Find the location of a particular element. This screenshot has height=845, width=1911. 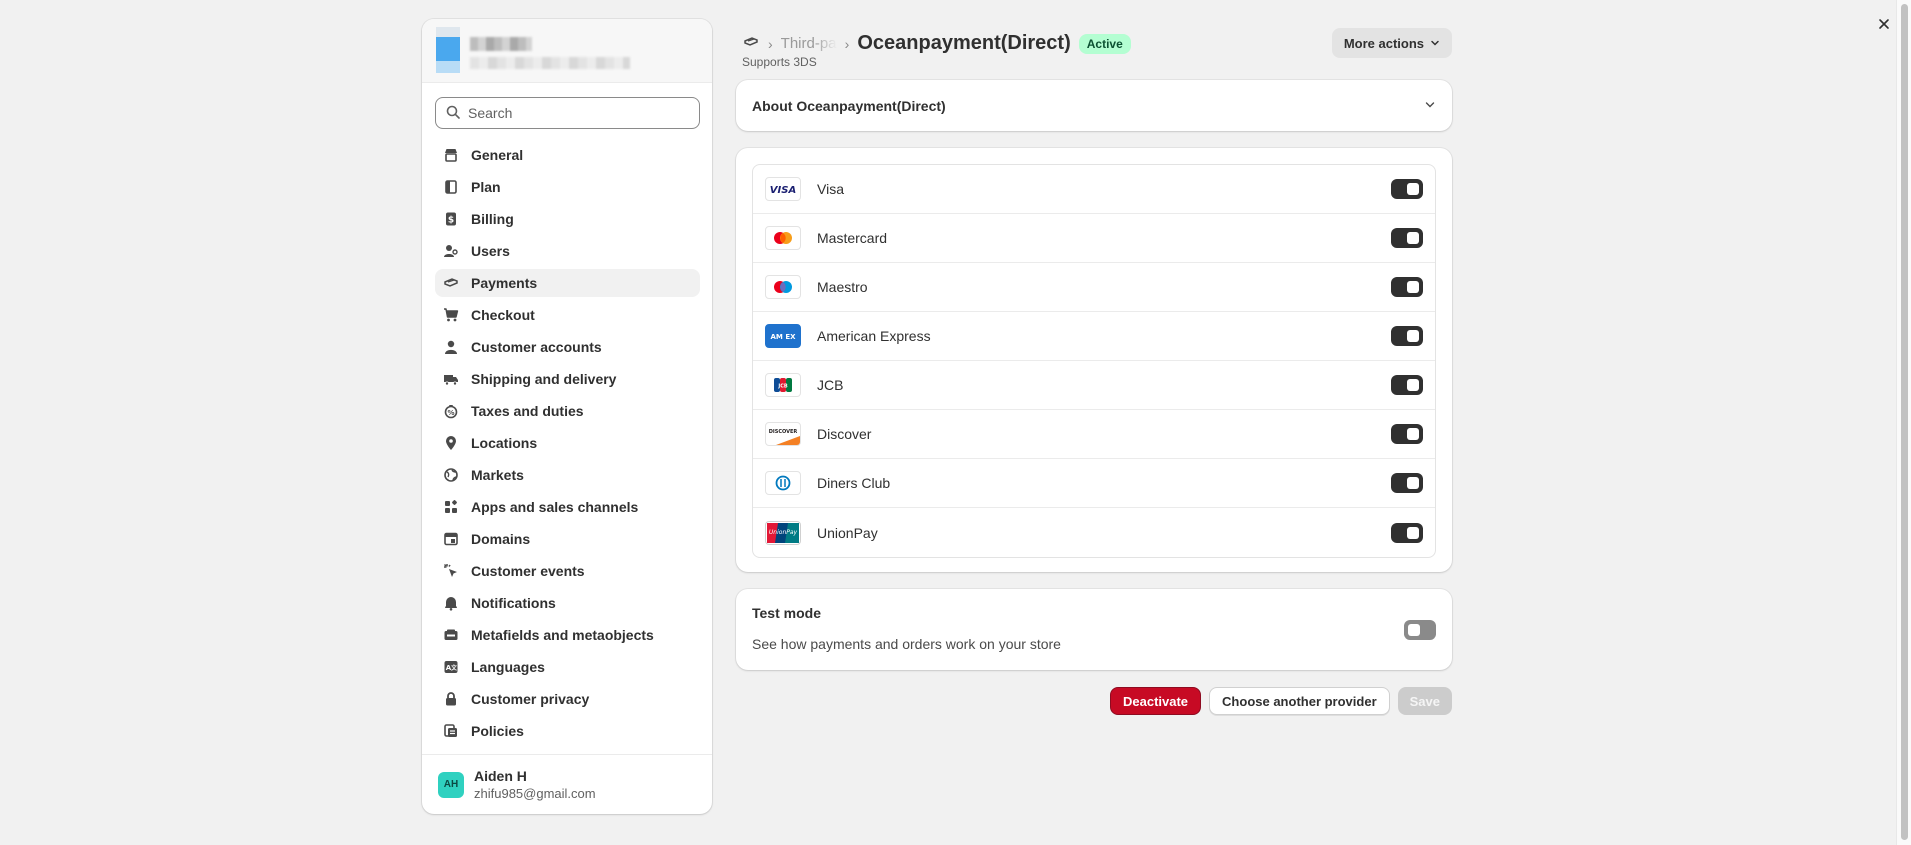

billing-icon: $ is located at coordinates (451, 219).